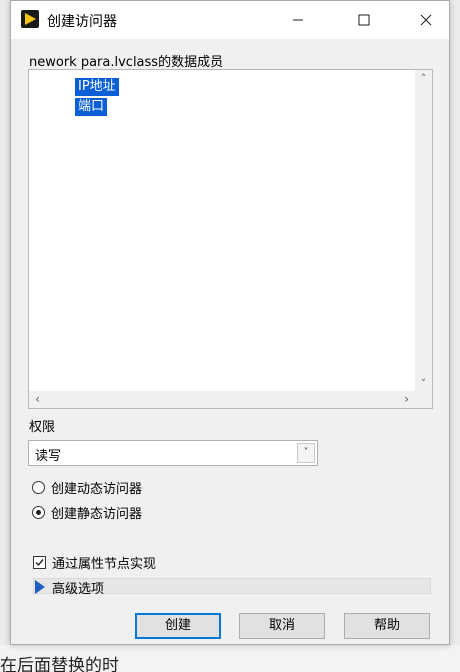  Describe the element at coordinates (406, 399) in the screenshot. I see `scroll-right-icon: ›` at that location.